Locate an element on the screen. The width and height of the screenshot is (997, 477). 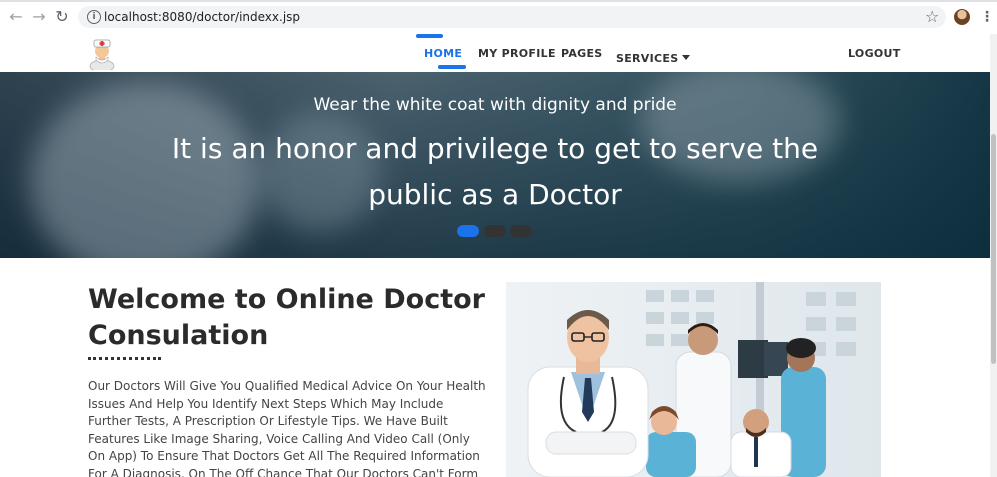
nav-logout: LOGOUT is located at coordinates (874, 53).